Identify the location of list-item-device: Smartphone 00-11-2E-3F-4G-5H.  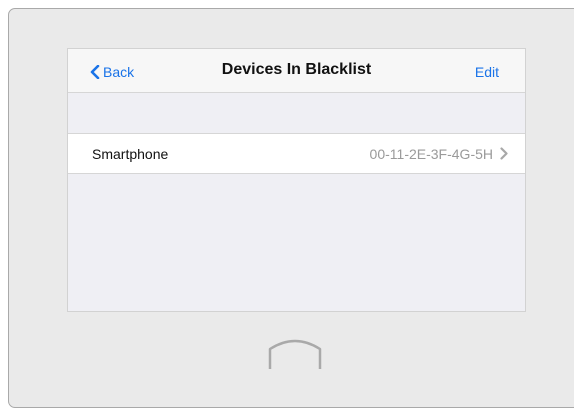
(296, 153).